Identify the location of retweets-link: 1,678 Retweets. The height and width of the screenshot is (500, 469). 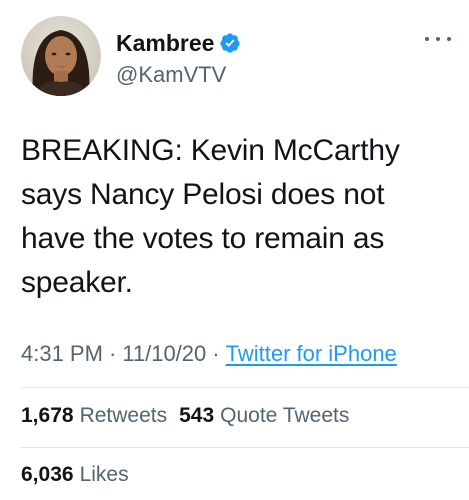
(94, 416).